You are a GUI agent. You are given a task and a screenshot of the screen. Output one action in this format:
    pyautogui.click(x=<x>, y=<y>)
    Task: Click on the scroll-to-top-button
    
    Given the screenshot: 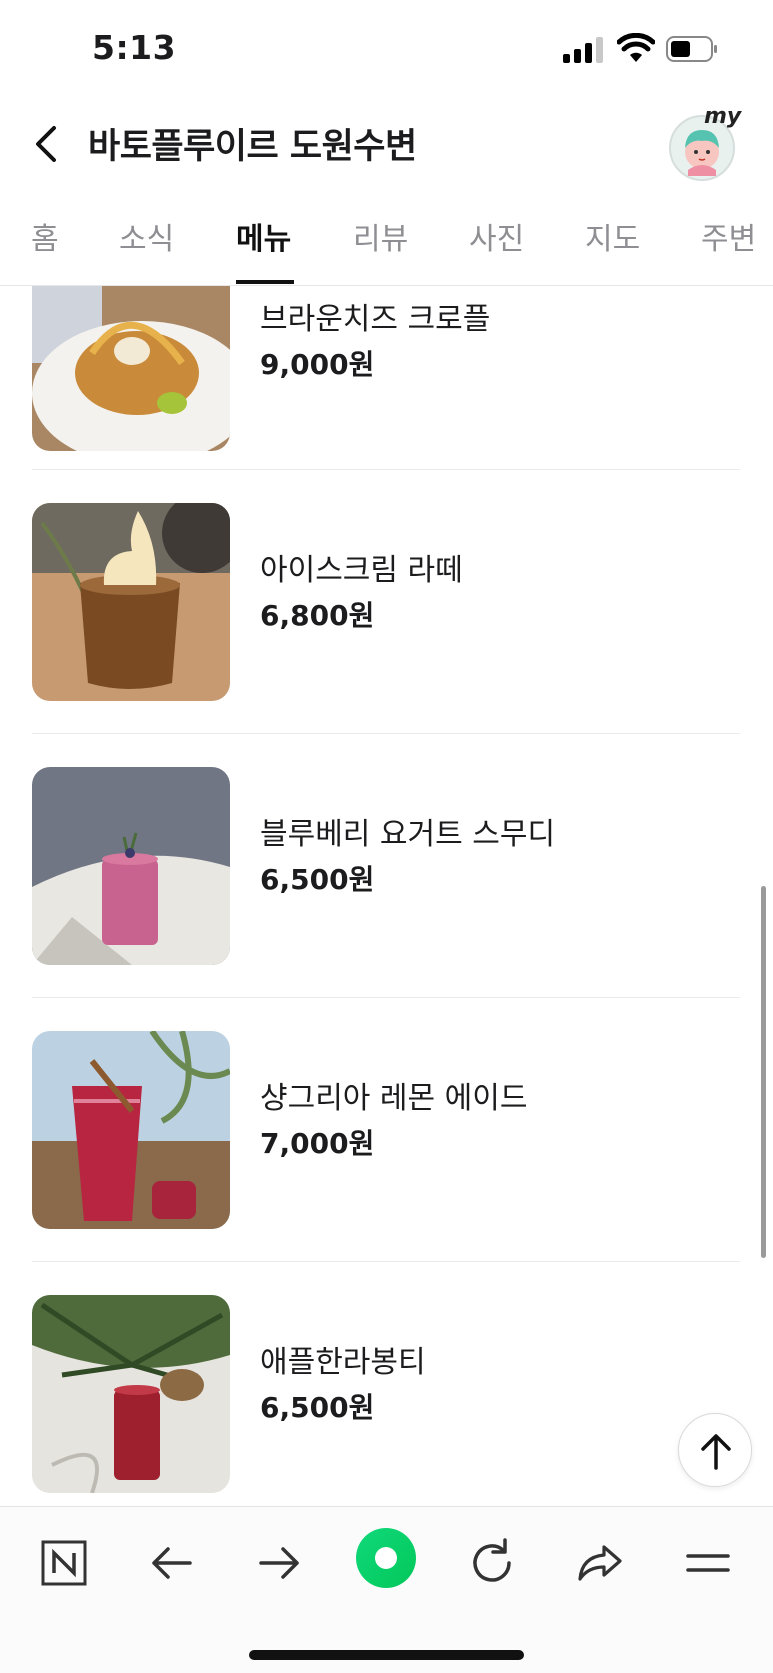 What is the action you would take?
    pyautogui.click(x=715, y=1450)
    